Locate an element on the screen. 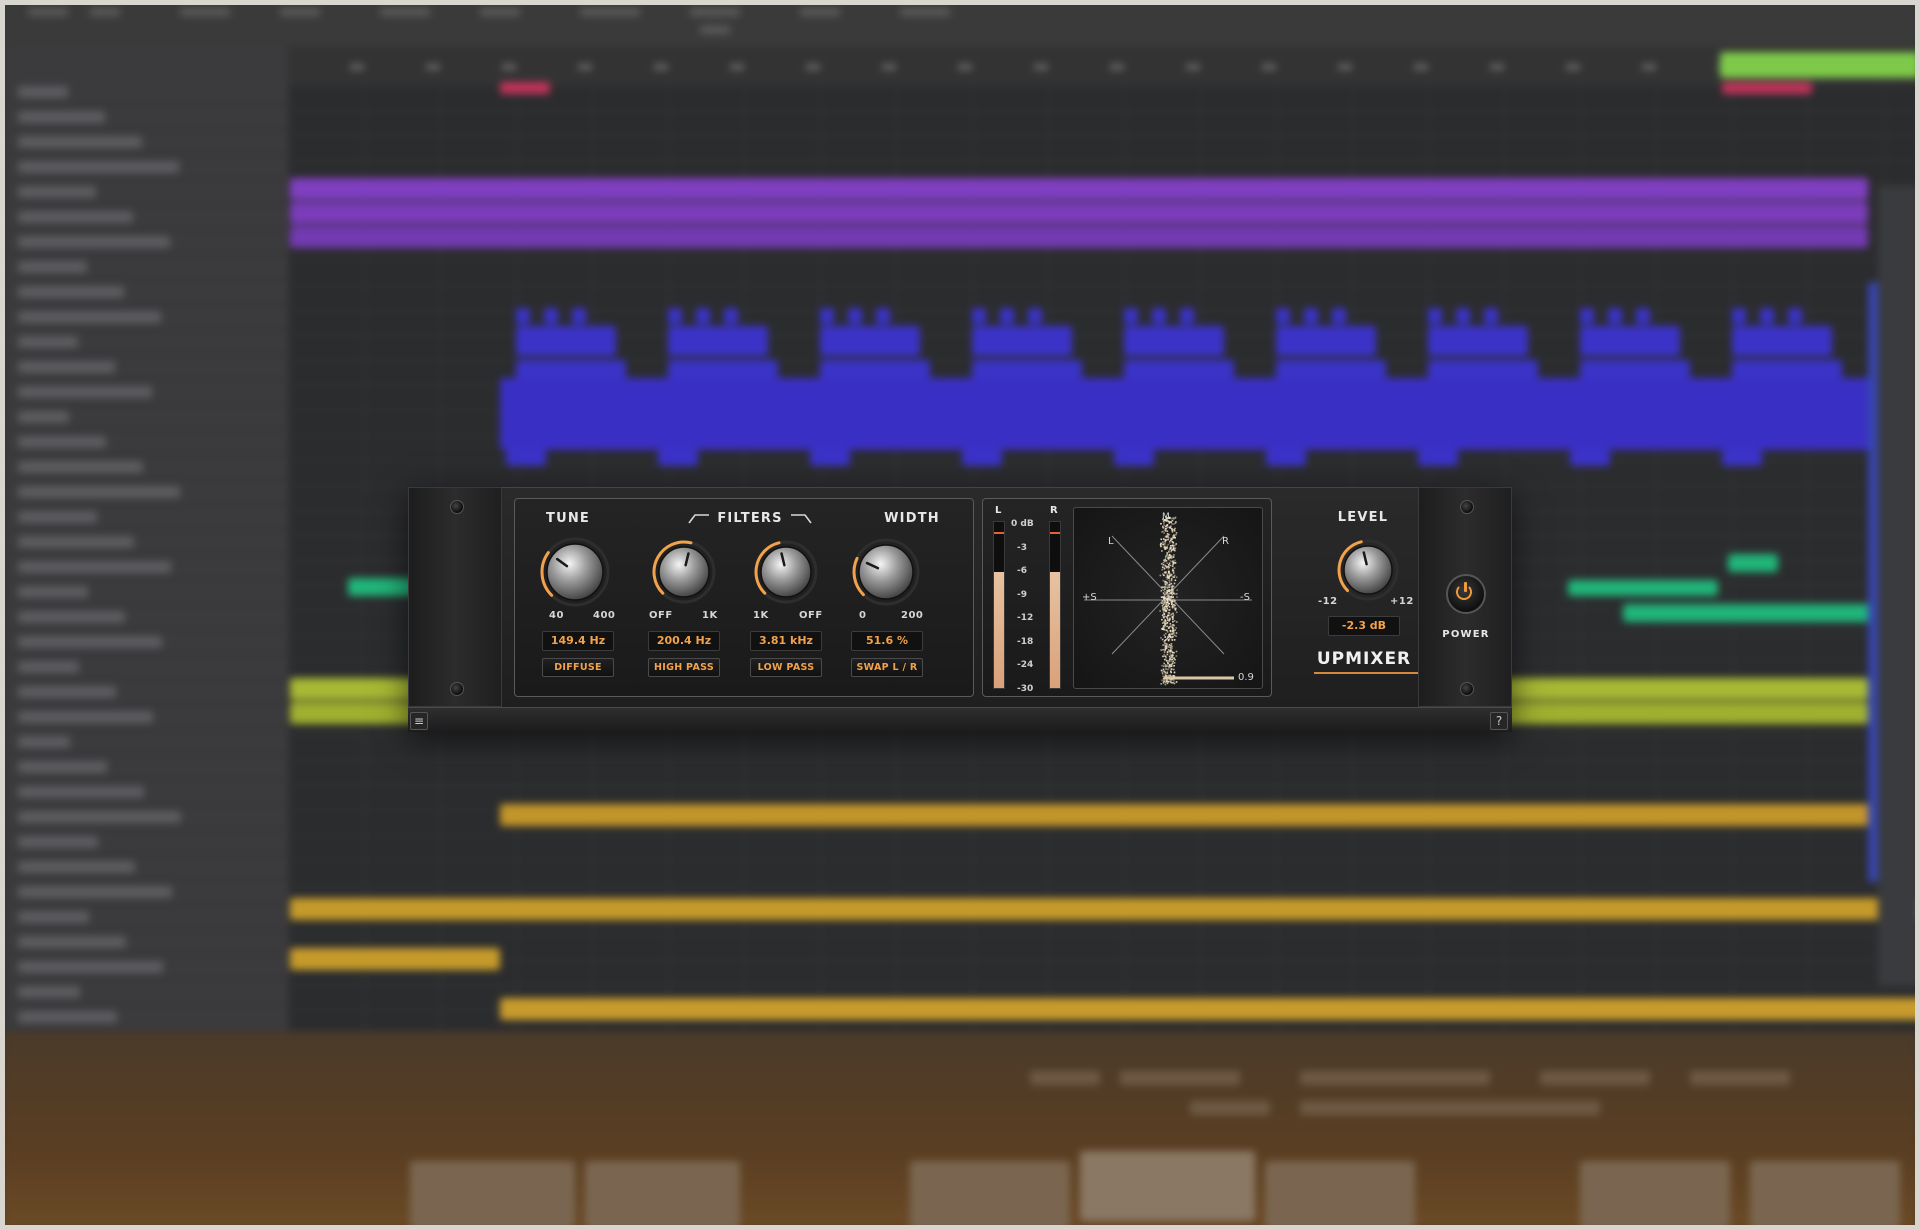  low-pass-min-label: 1K is located at coordinates (761, 615).